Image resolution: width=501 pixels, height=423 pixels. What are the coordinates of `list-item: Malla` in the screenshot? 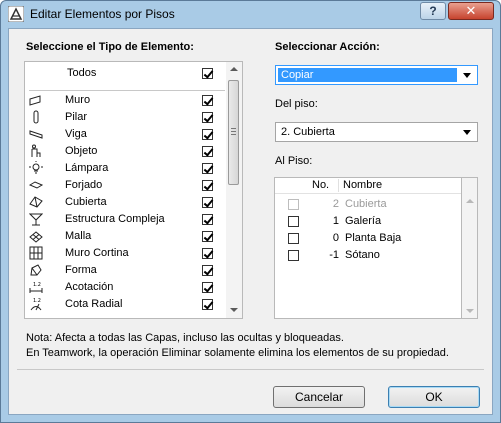 It's located at (126, 236).